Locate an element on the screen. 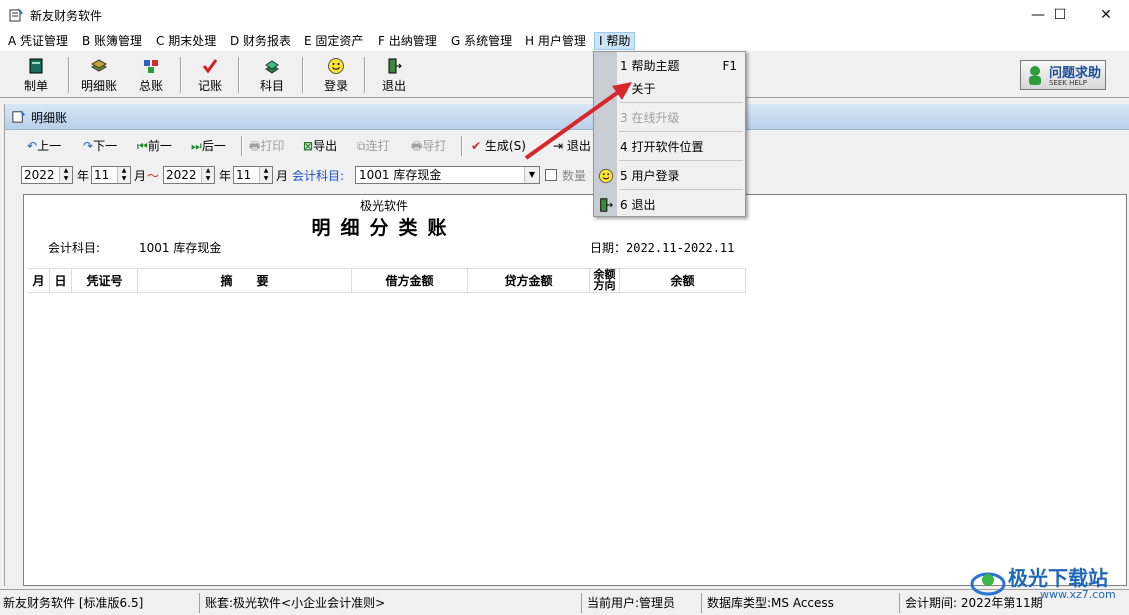 The width and height of the screenshot is (1129, 615). menu-voucher: A 凭证管理 is located at coordinates (38, 41).